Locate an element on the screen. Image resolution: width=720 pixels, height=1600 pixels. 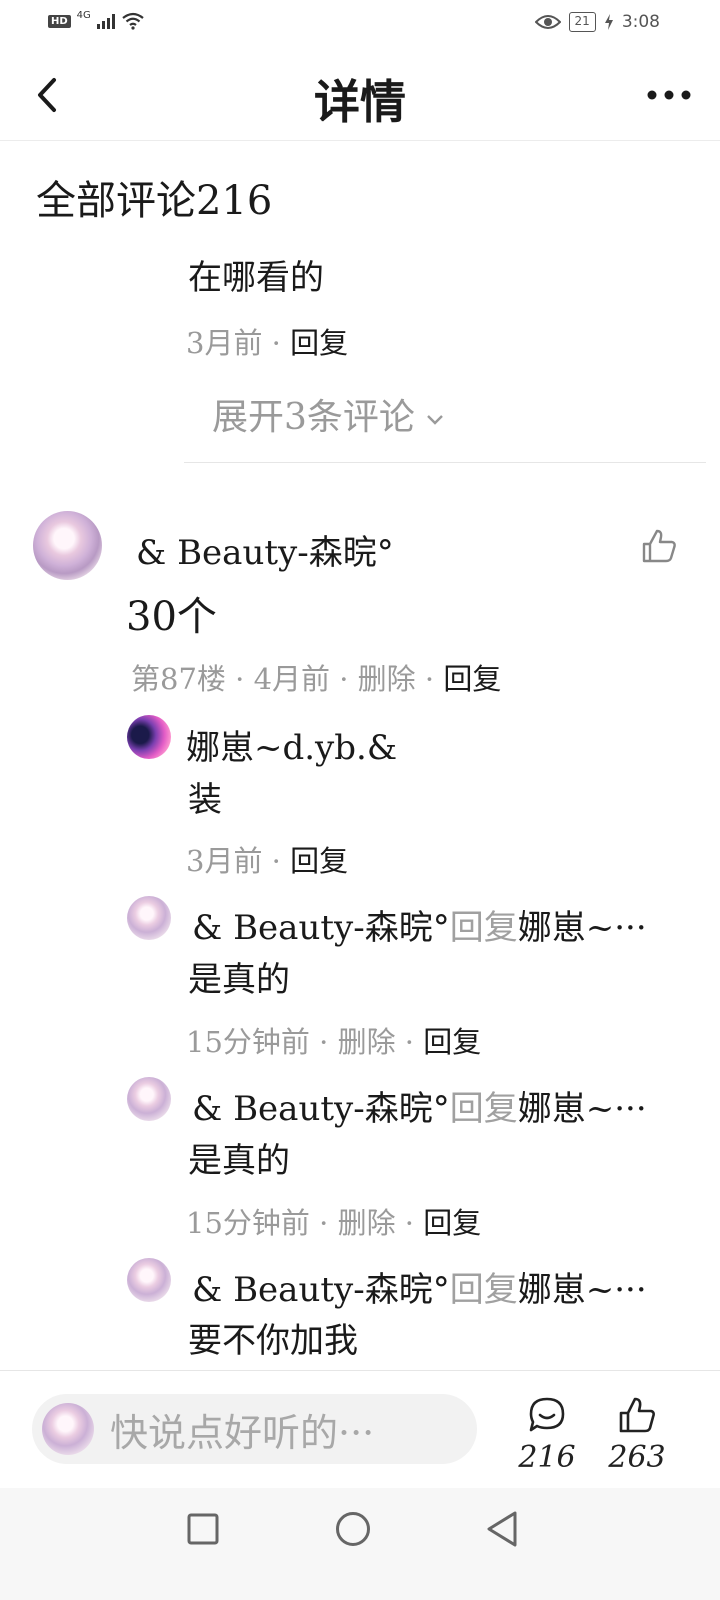
comment-count: 216 is located at coordinates (547, 1457).